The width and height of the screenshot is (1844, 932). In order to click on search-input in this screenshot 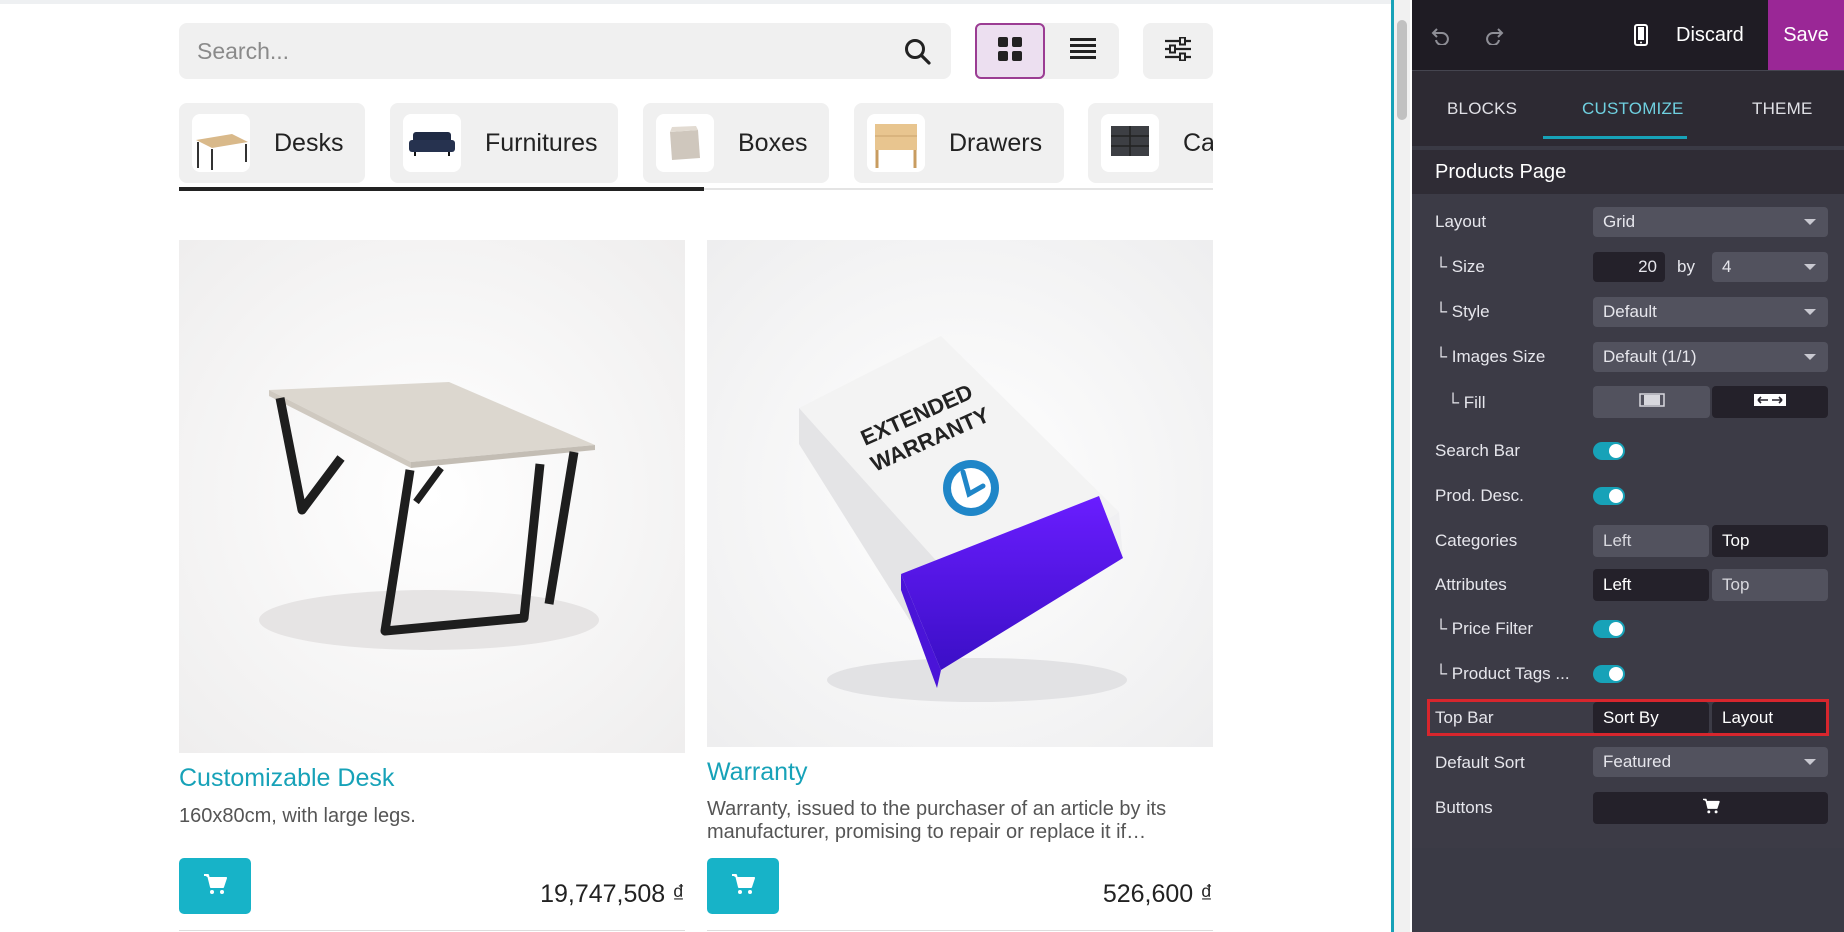, I will do `click(537, 51)`.